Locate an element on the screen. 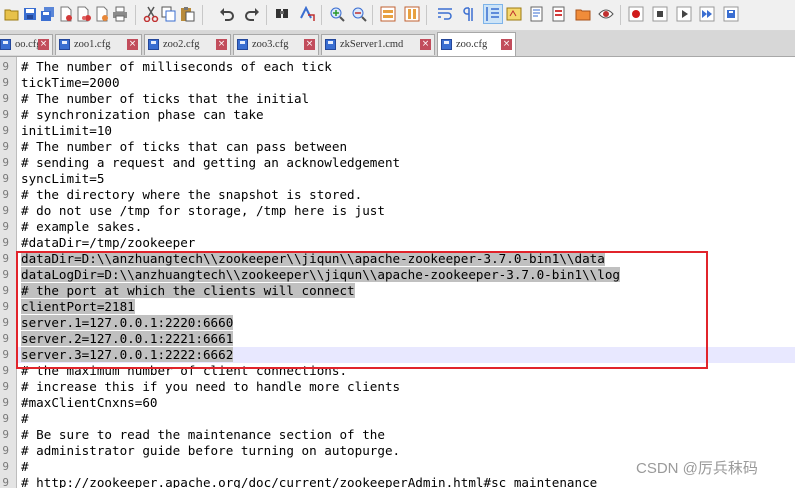  tab-label: zoo1.cfg is located at coordinates (92, 44).